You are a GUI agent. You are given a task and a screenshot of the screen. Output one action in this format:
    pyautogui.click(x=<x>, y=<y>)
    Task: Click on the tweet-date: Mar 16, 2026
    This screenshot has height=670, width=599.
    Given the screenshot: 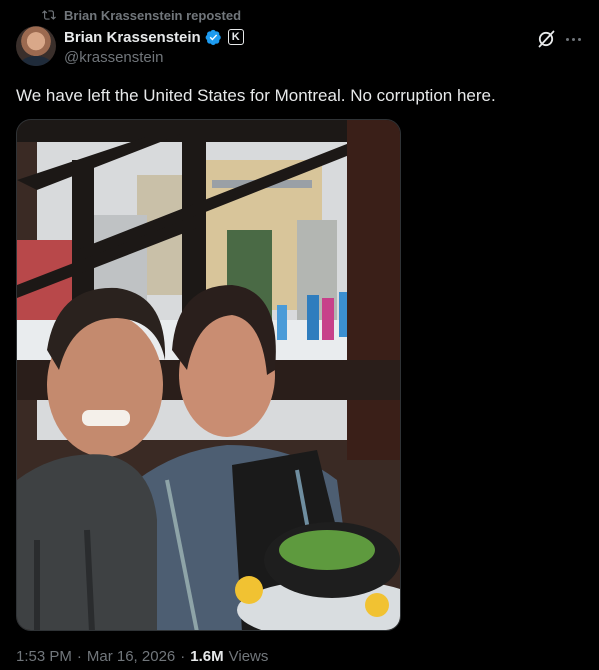 What is the action you would take?
    pyautogui.click(x=131, y=656)
    